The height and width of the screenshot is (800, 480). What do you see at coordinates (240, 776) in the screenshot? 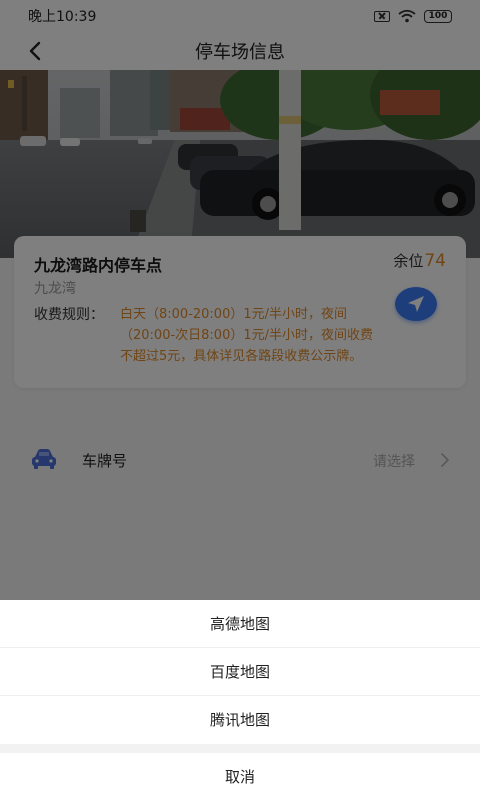
I see `cancel-button: 取消` at bounding box center [240, 776].